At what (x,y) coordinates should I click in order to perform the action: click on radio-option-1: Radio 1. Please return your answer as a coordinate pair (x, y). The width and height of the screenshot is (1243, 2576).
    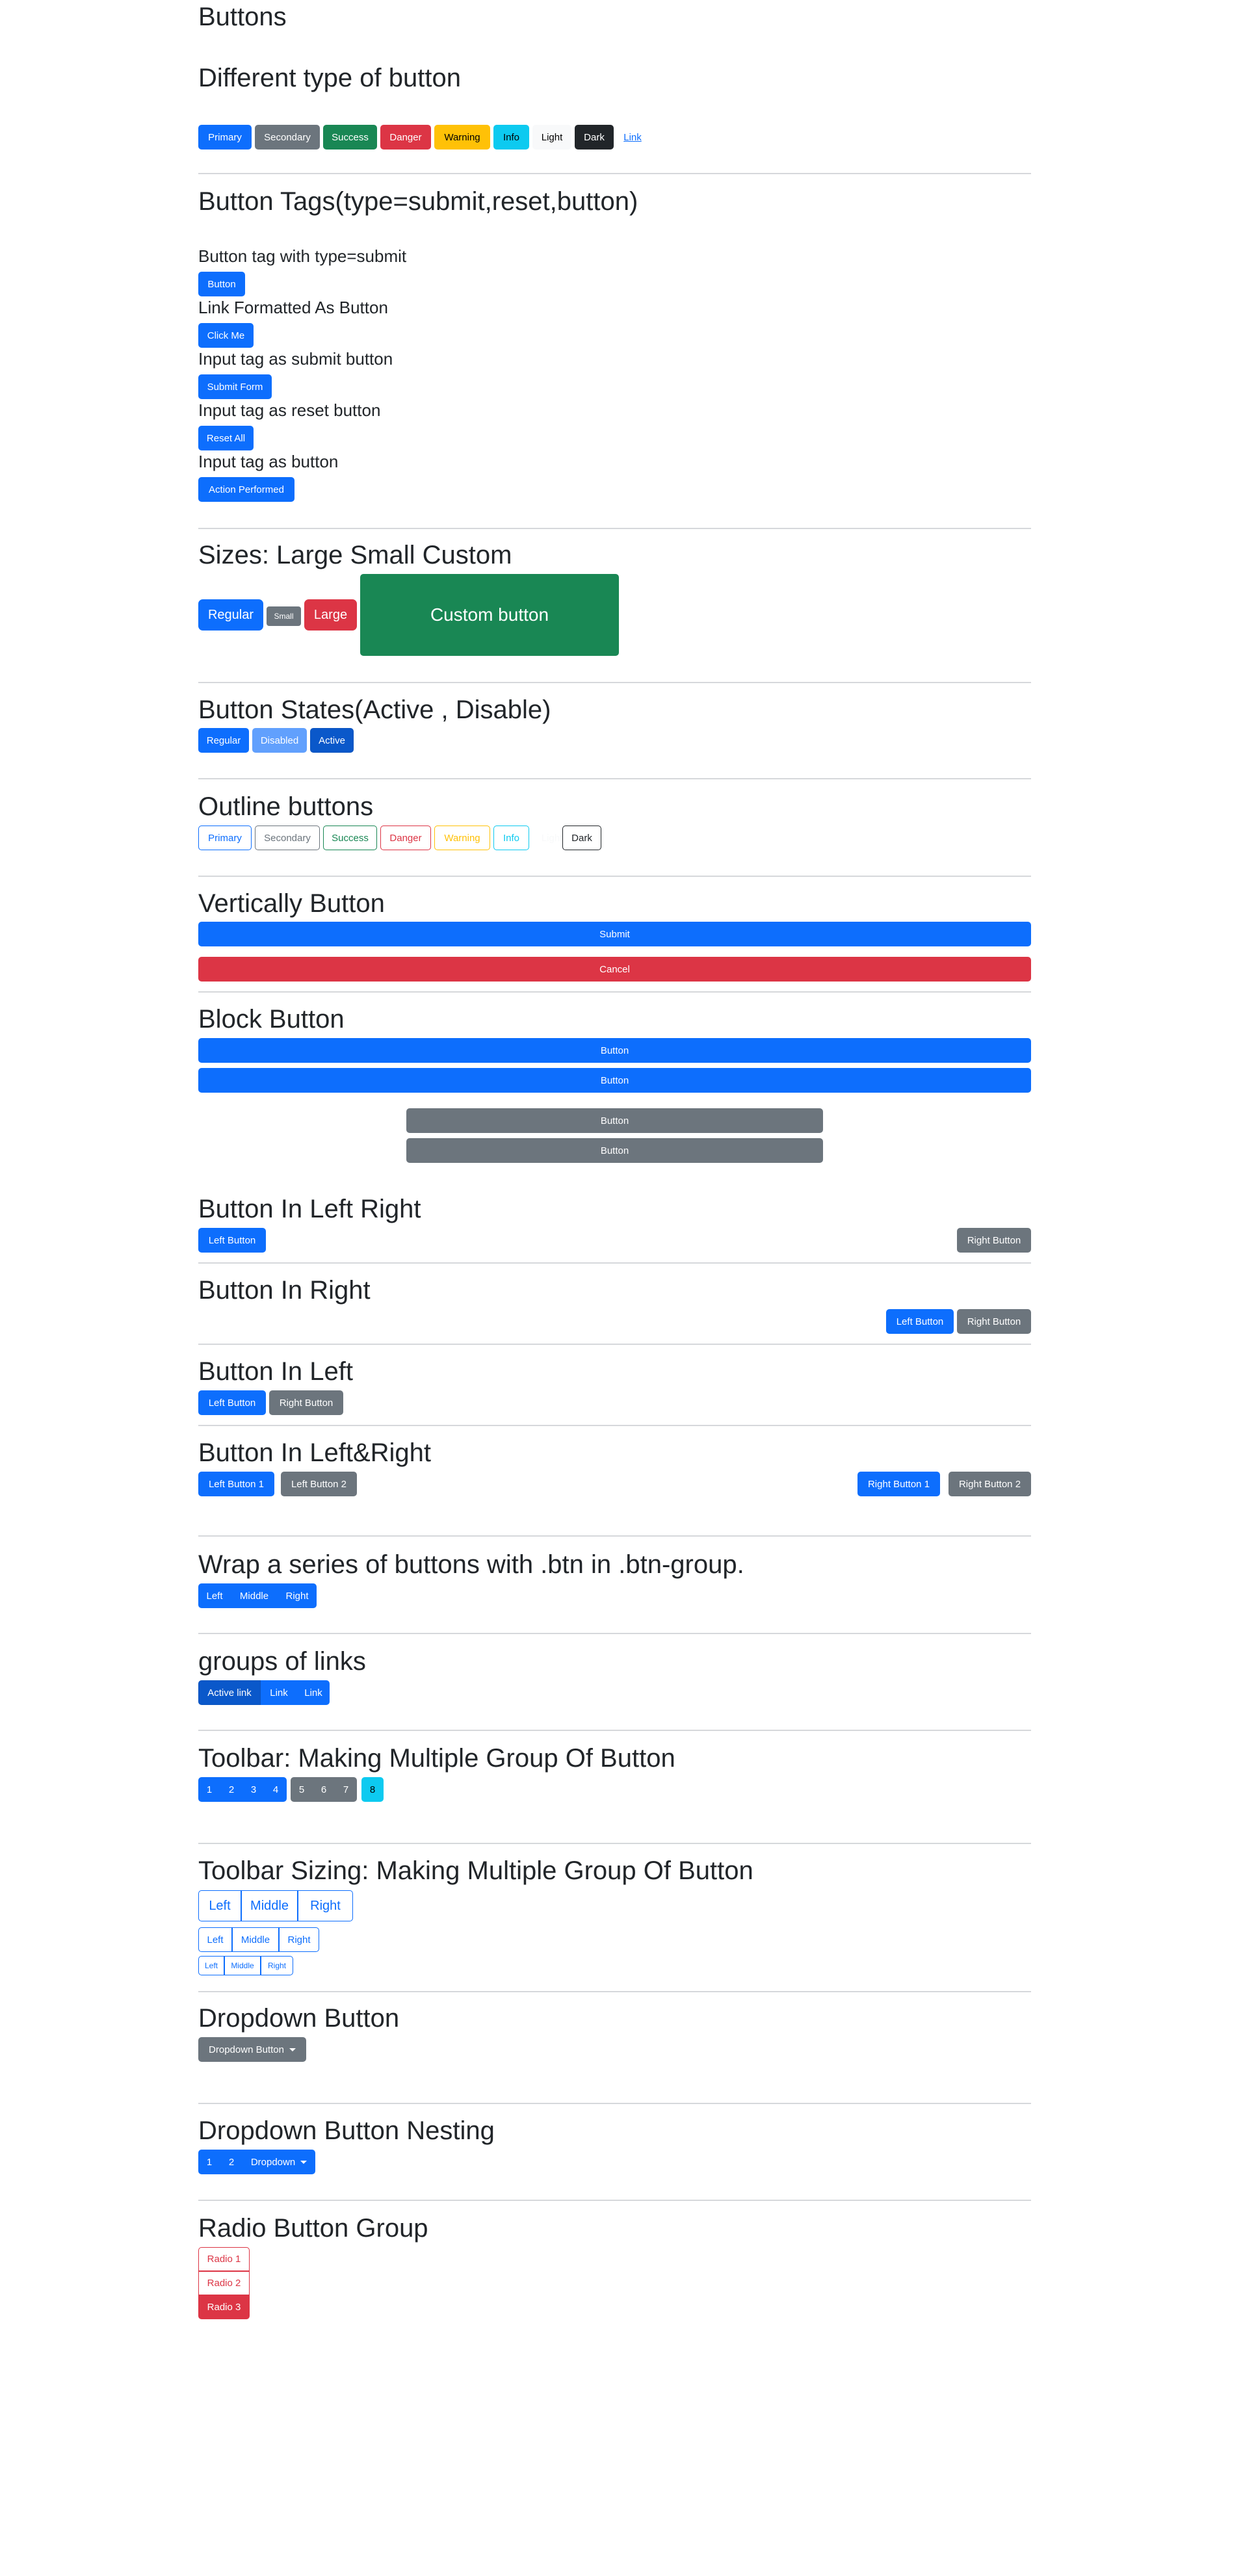
    Looking at the image, I should click on (224, 2259).